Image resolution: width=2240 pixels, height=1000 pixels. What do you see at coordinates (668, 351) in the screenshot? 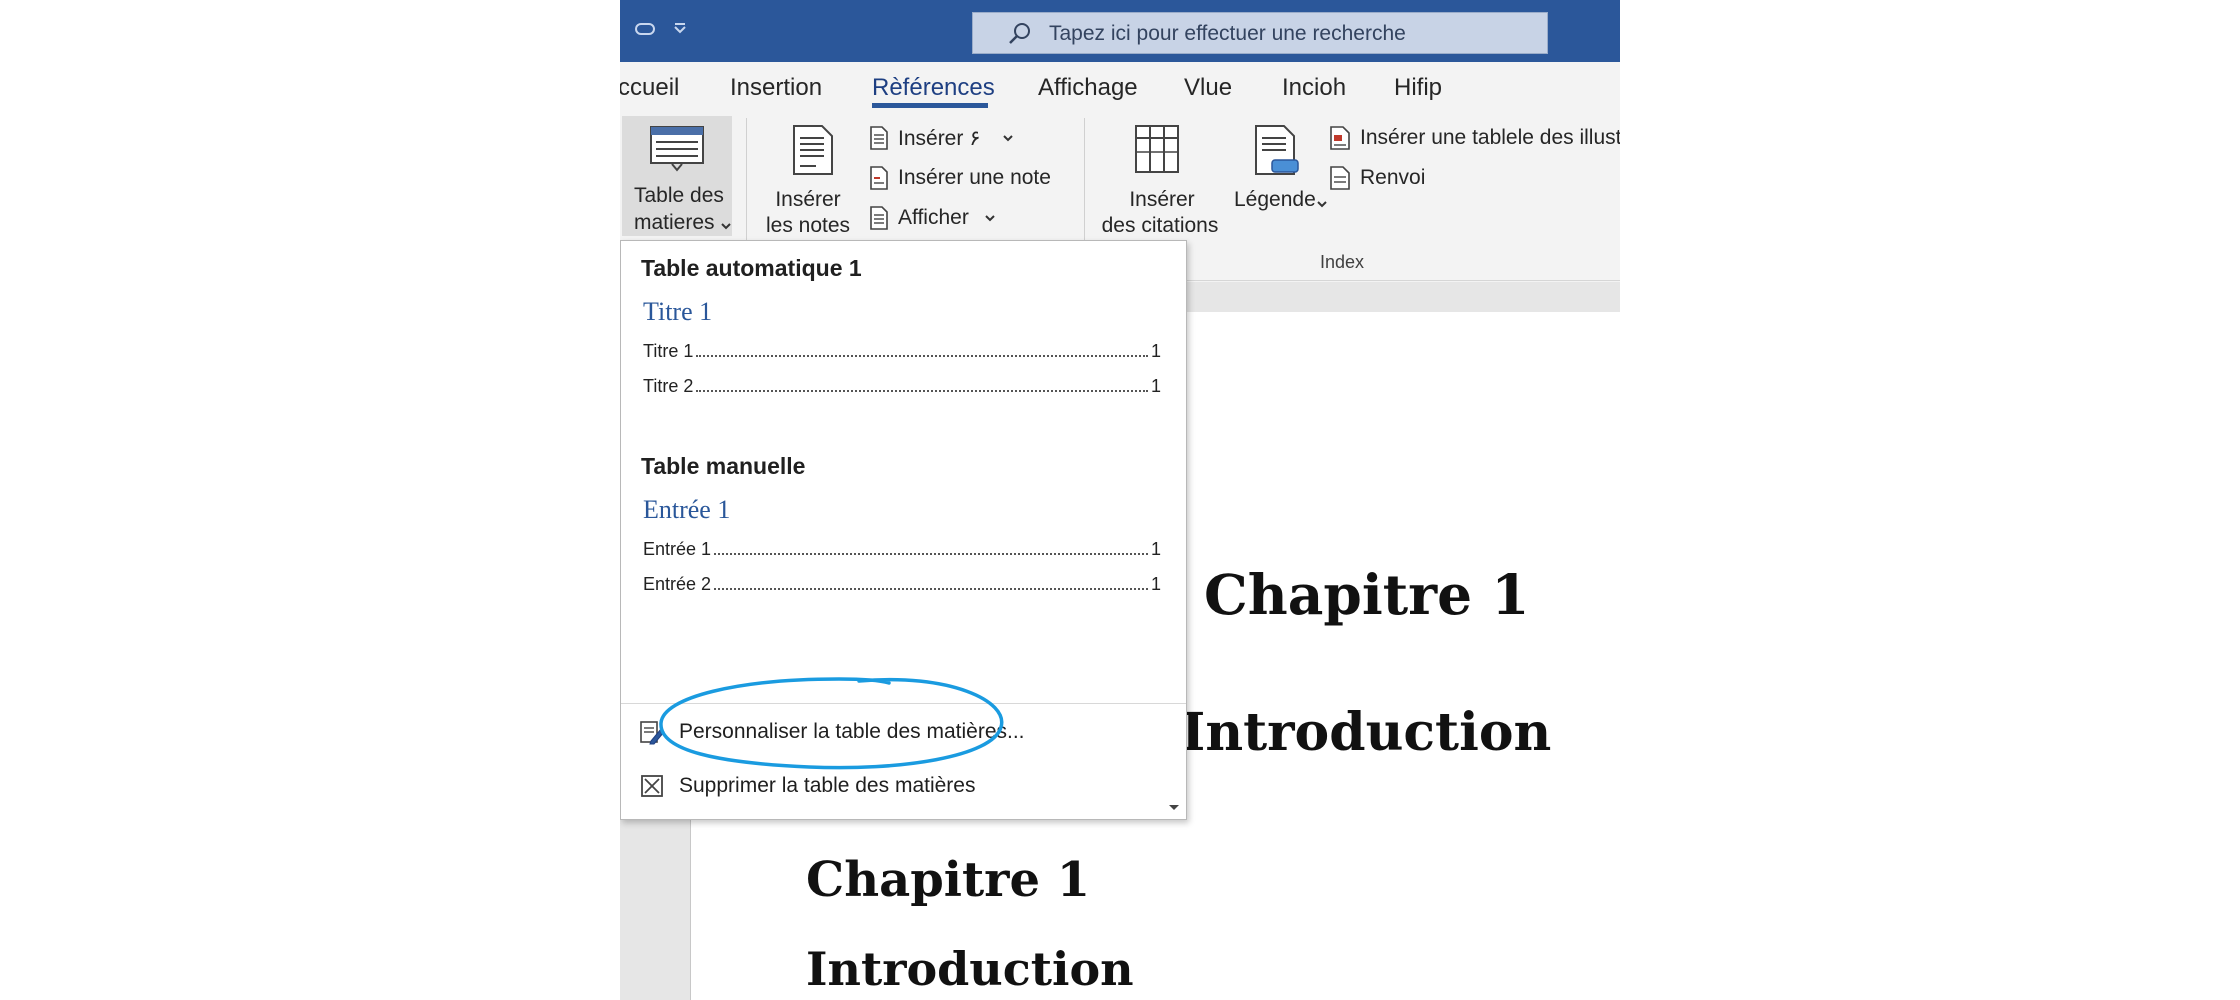
I see `toc-entry-text: Titre 1` at bounding box center [668, 351].